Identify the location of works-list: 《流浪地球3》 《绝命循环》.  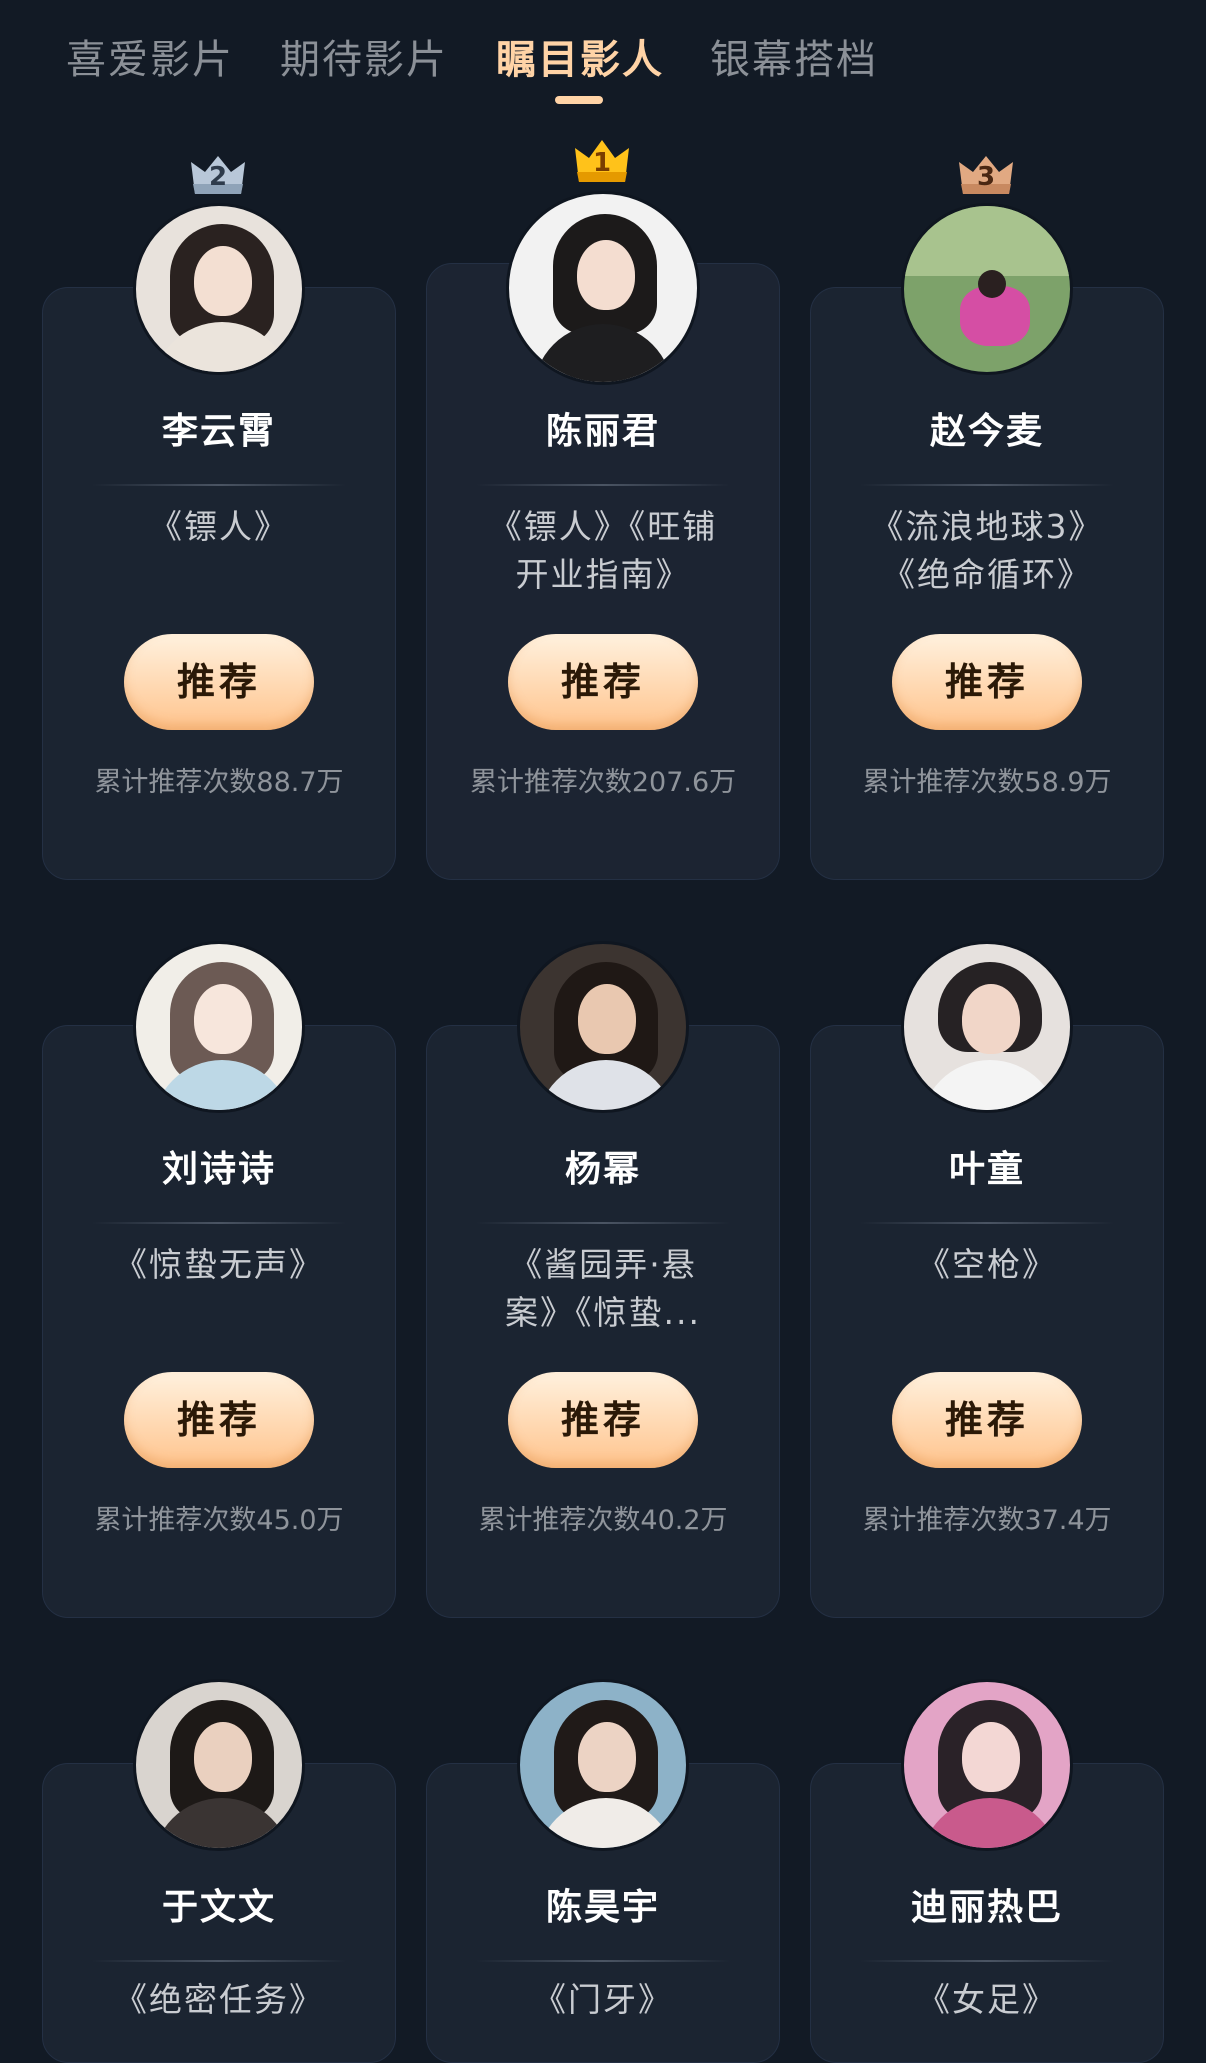
(987, 550).